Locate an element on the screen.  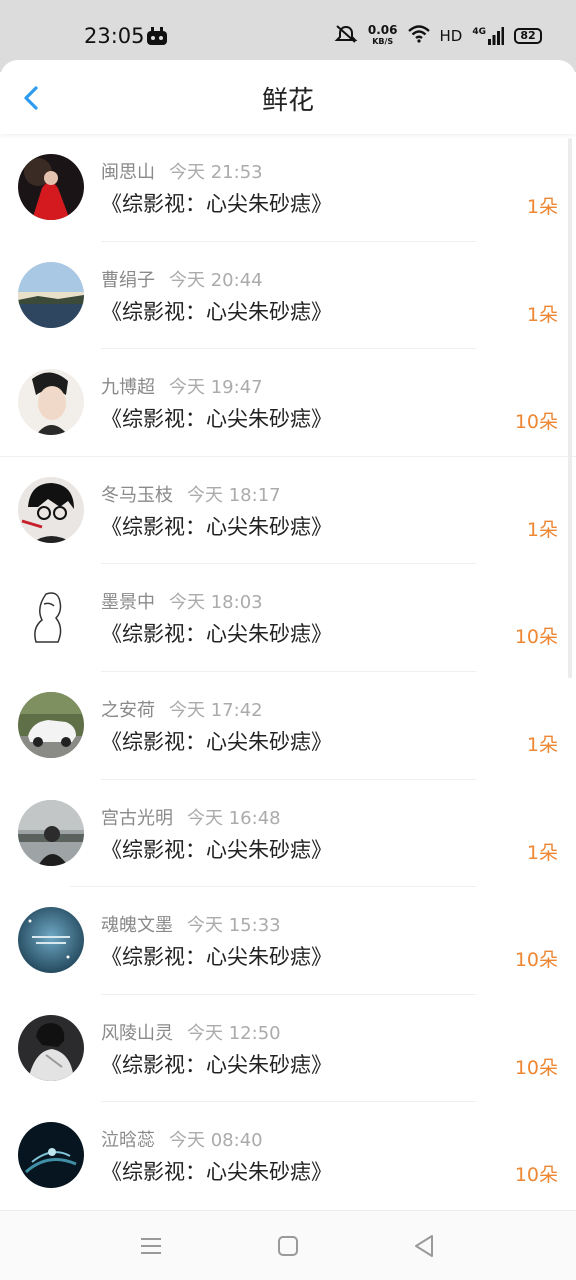
list-item: 风陵山灵 今天 12:50 《综影视：心尖朱砂痣》 10朵 is located at coordinates (288, 1049).